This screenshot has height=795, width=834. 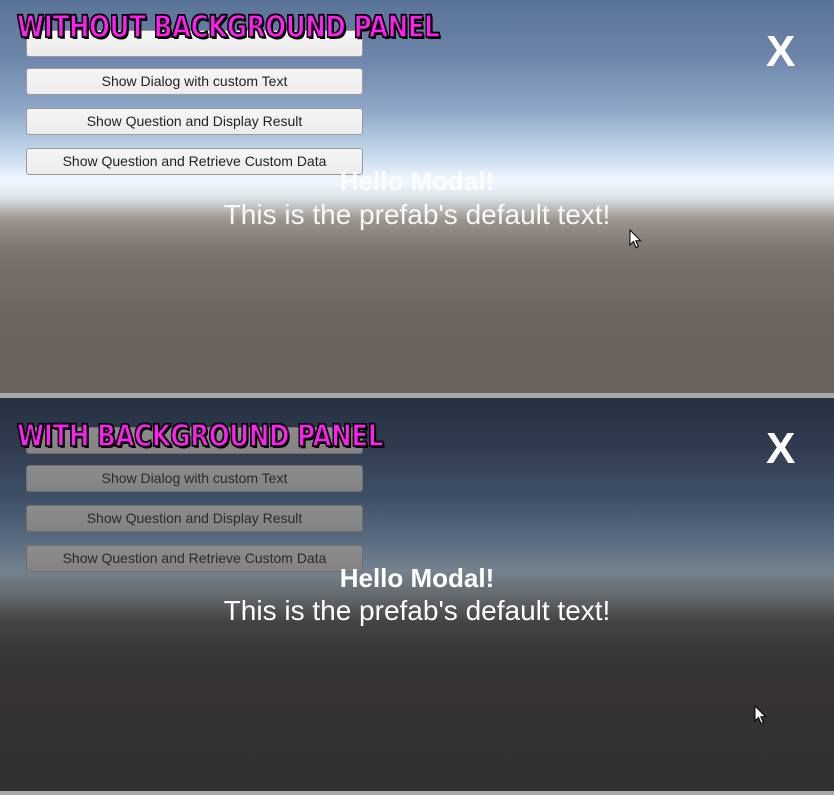 What do you see at coordinates (228, 27) in the screenshot?
I see `section-badge: Without Background Panel` at bounding box center [228, 27].